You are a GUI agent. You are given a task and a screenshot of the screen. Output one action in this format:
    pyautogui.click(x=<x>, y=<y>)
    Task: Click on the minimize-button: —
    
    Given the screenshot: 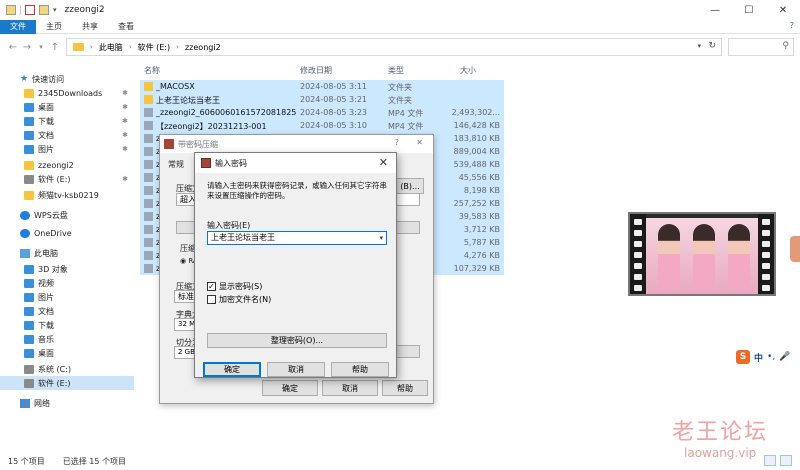 What is the action you would take?
    pyautogui.click(x=715, y=10)
    